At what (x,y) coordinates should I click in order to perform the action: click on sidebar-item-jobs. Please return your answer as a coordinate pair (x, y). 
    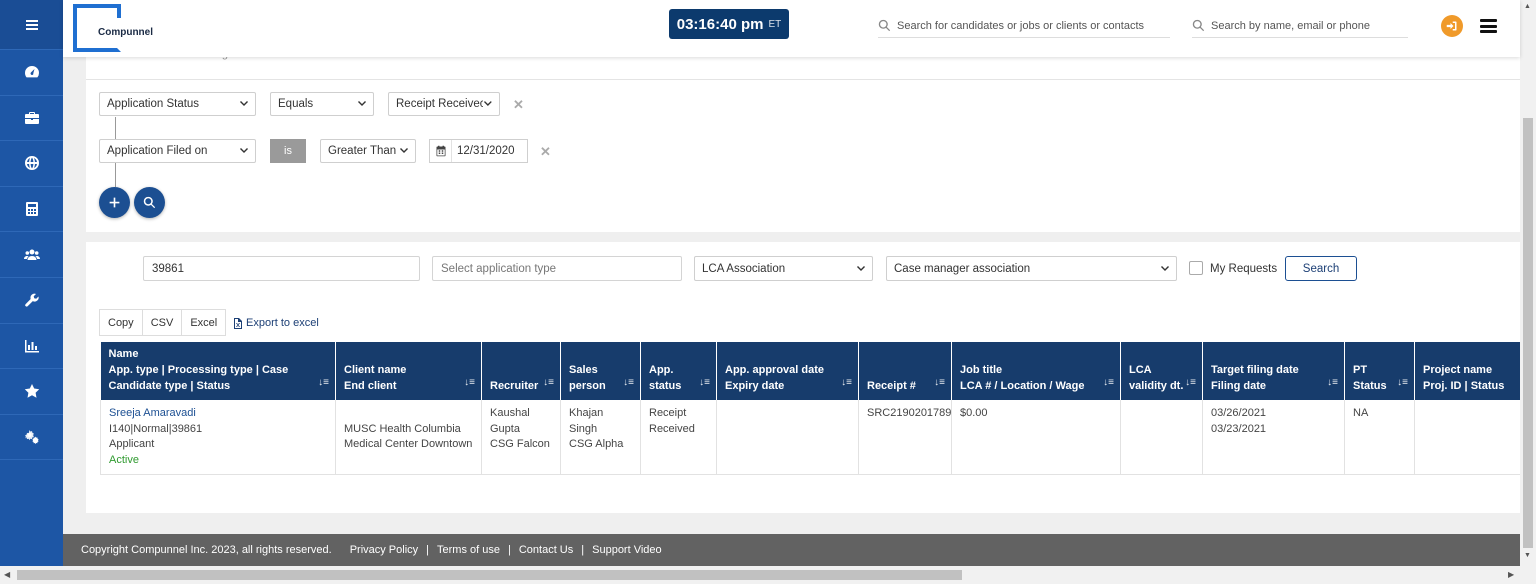
    Looking at the image, I should click on (31, 119).